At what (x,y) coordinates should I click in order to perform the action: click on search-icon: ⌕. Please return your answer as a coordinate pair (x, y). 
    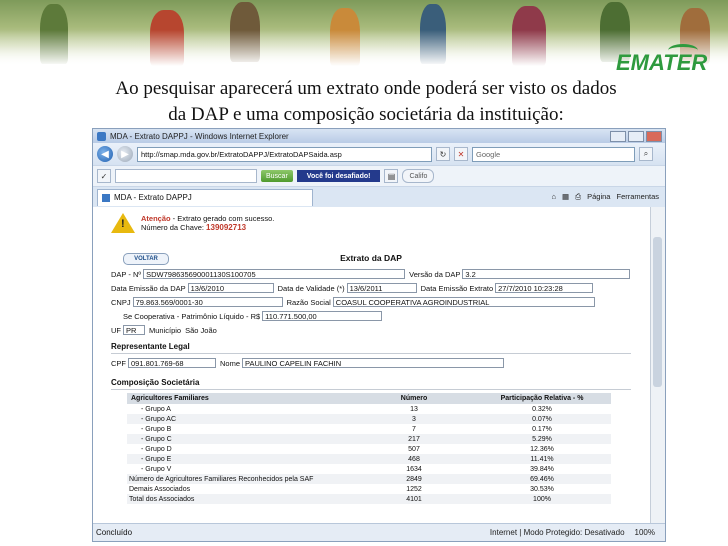
    Looking at the image, I should click on (646, 154).